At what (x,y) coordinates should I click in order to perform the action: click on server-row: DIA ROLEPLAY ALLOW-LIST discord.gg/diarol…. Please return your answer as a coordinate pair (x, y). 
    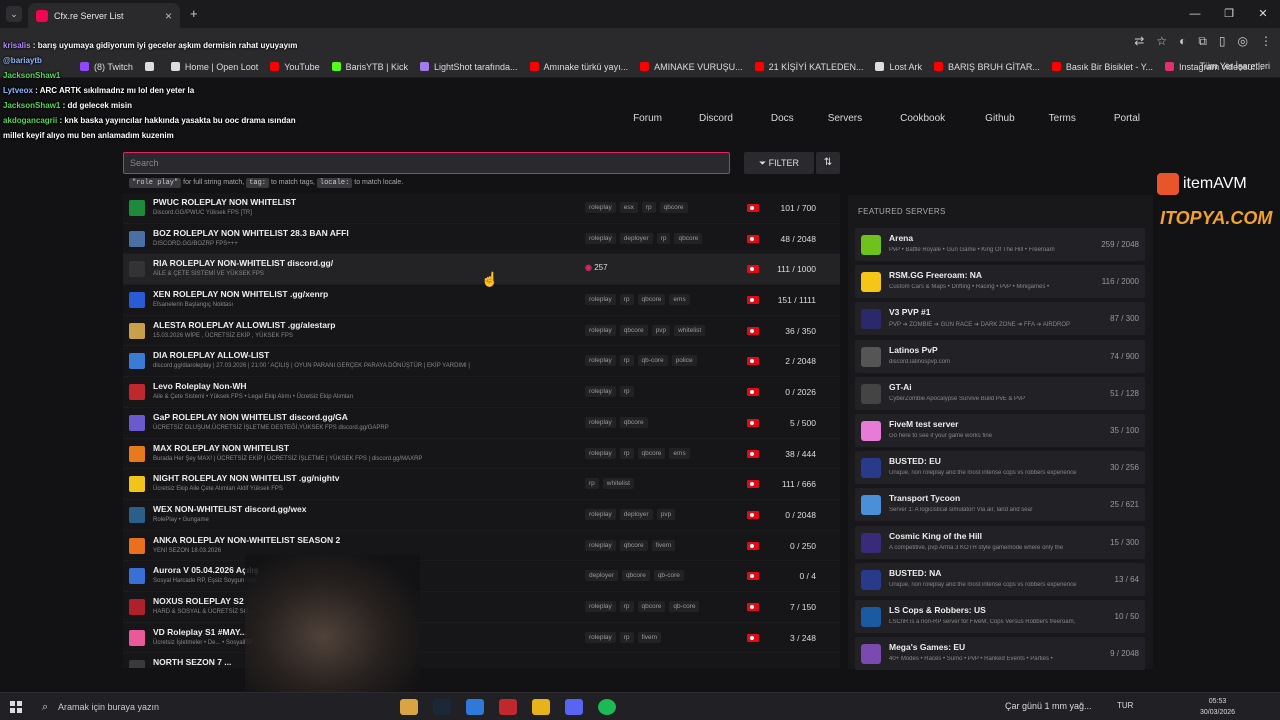
    Looking at the image, I should click on (481, 362).